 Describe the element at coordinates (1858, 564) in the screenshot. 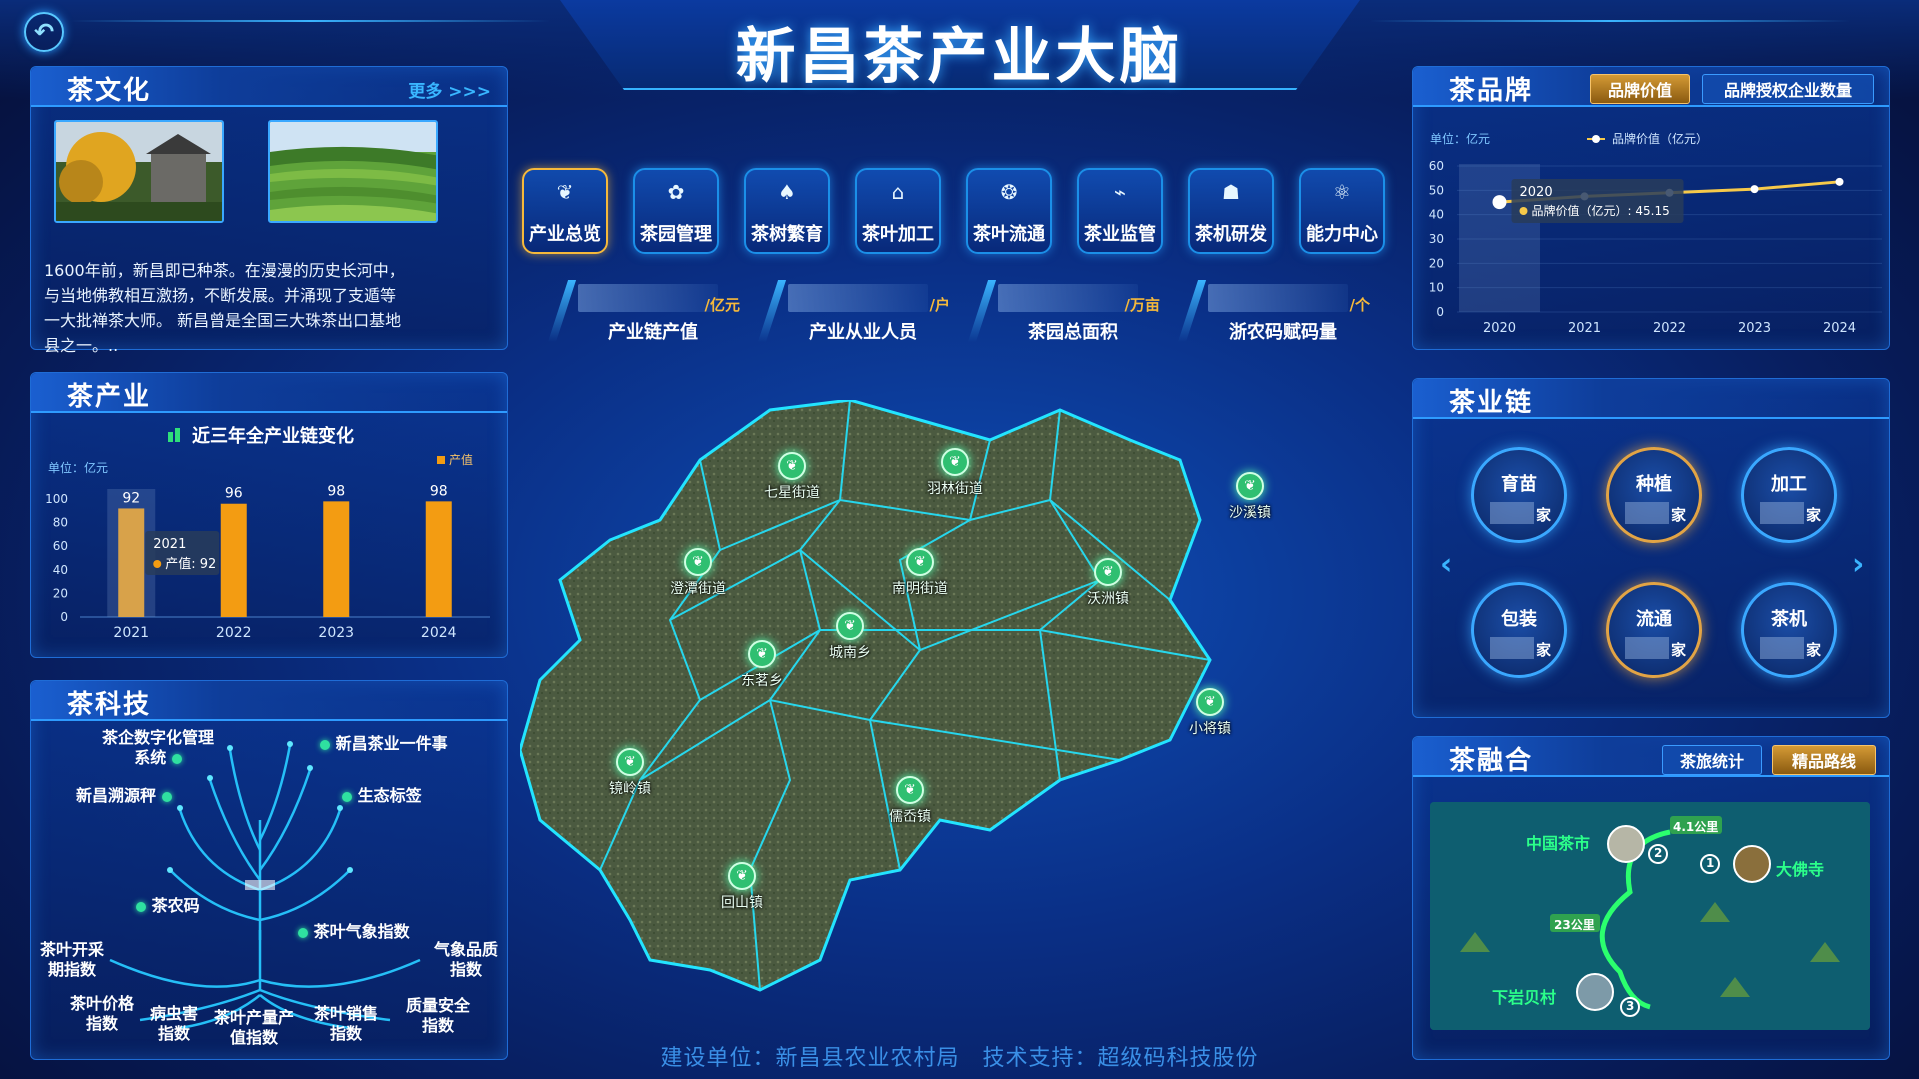

I see `chevron-right-icon: ›` at that location.